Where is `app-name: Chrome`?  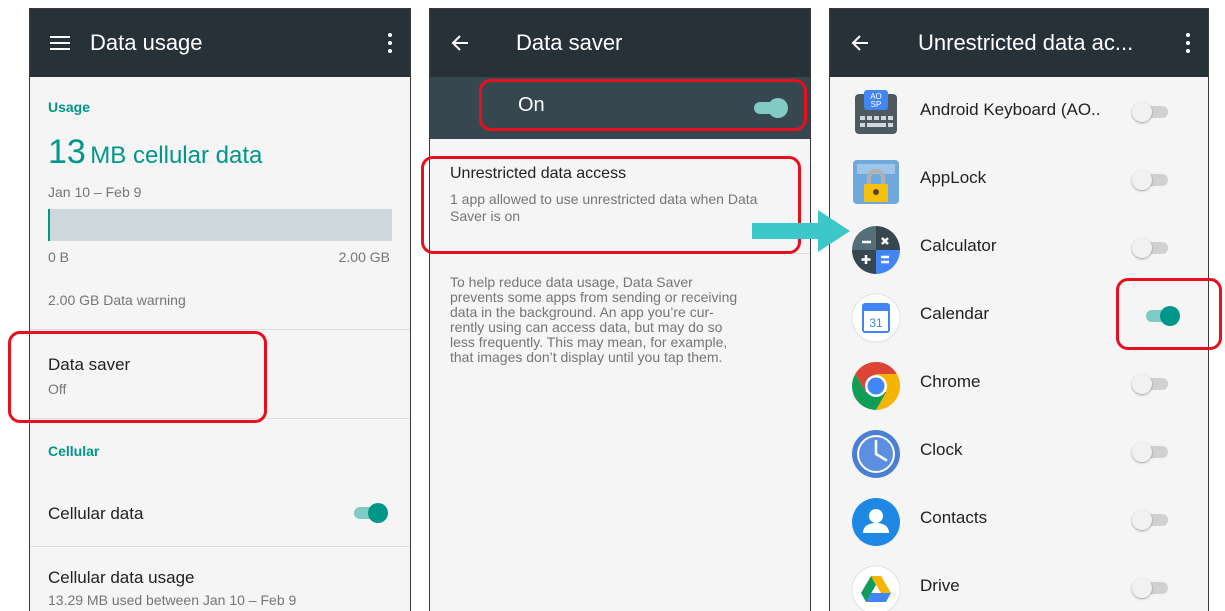 app-name: Chrome is located at coordinates (950, 381).